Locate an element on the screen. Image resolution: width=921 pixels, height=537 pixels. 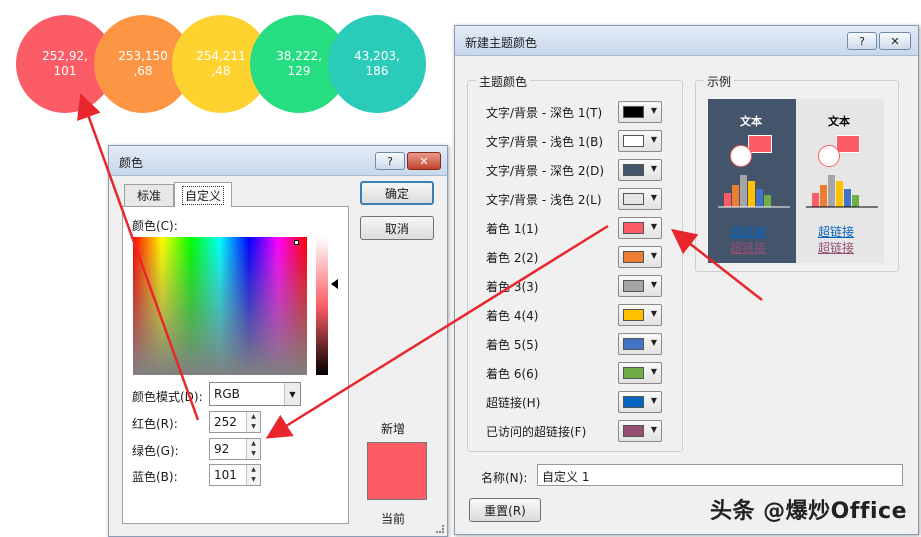
red-label: 红色(R): is located at coordinates (155, 424).